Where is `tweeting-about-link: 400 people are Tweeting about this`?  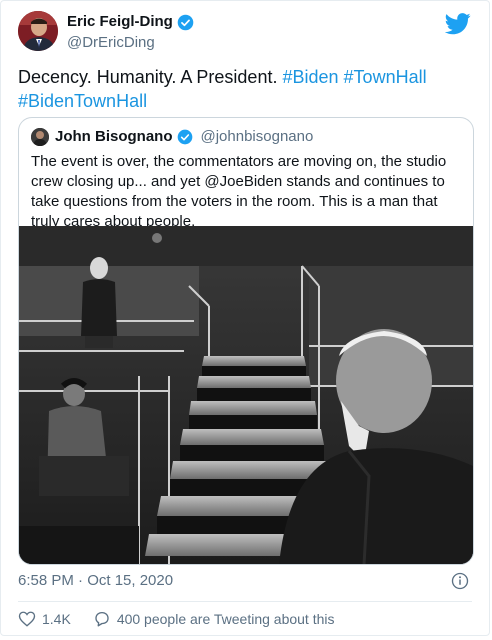
tweeting-about-link: 400 people are Tweeting about this is located at coordinates (214, 619).